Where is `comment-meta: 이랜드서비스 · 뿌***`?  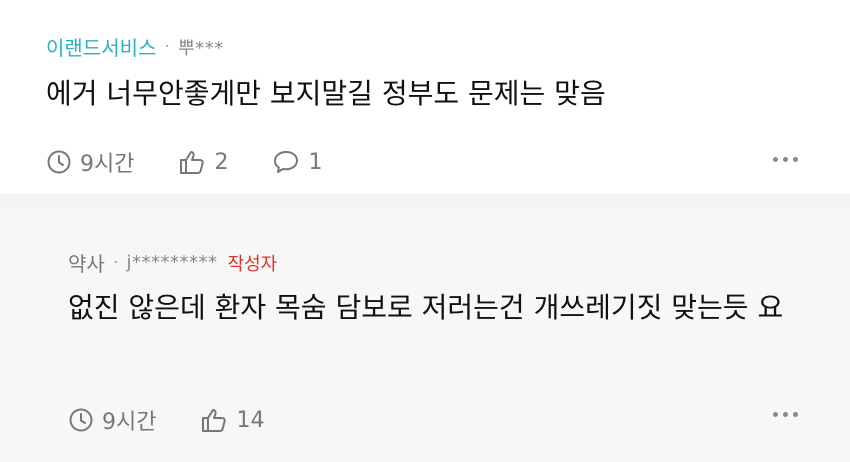
comment-meta: 이랜드서비스 · 뿌*** is located at coordinates (135, 46).